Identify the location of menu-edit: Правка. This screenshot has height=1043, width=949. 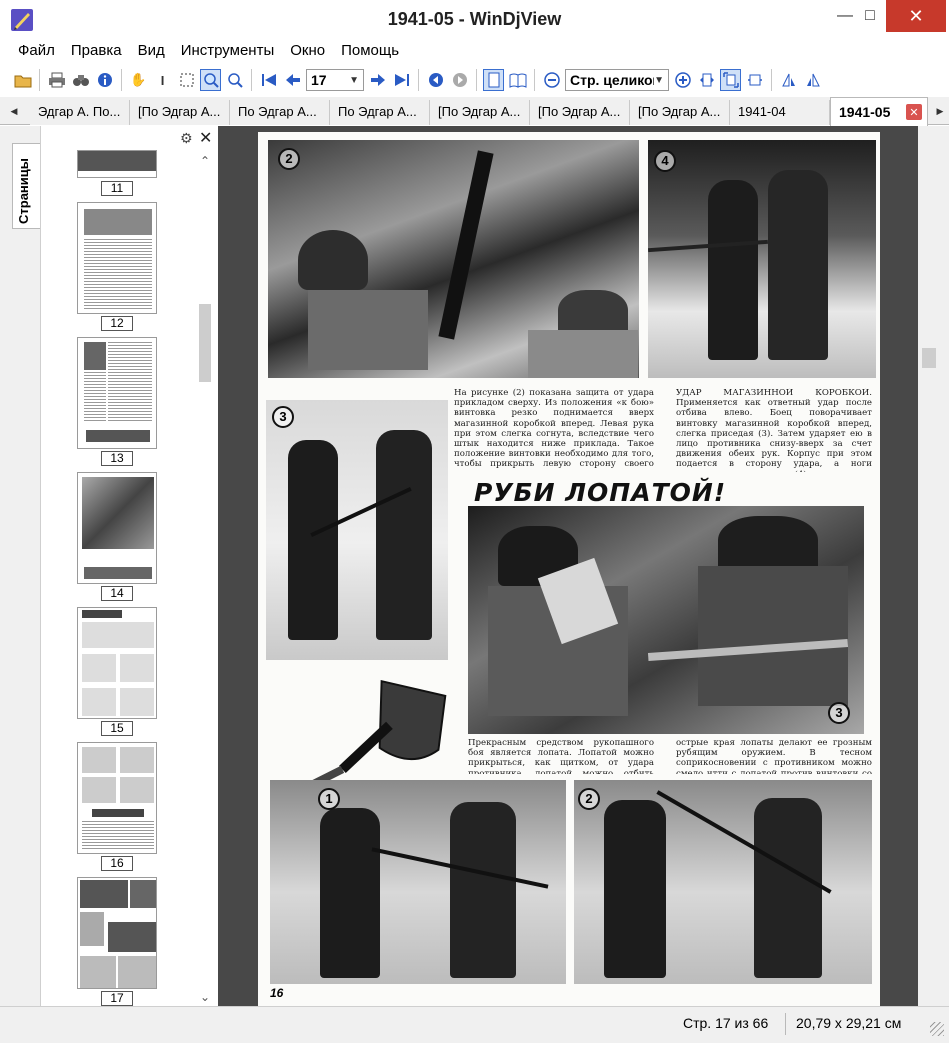
(96, 52).